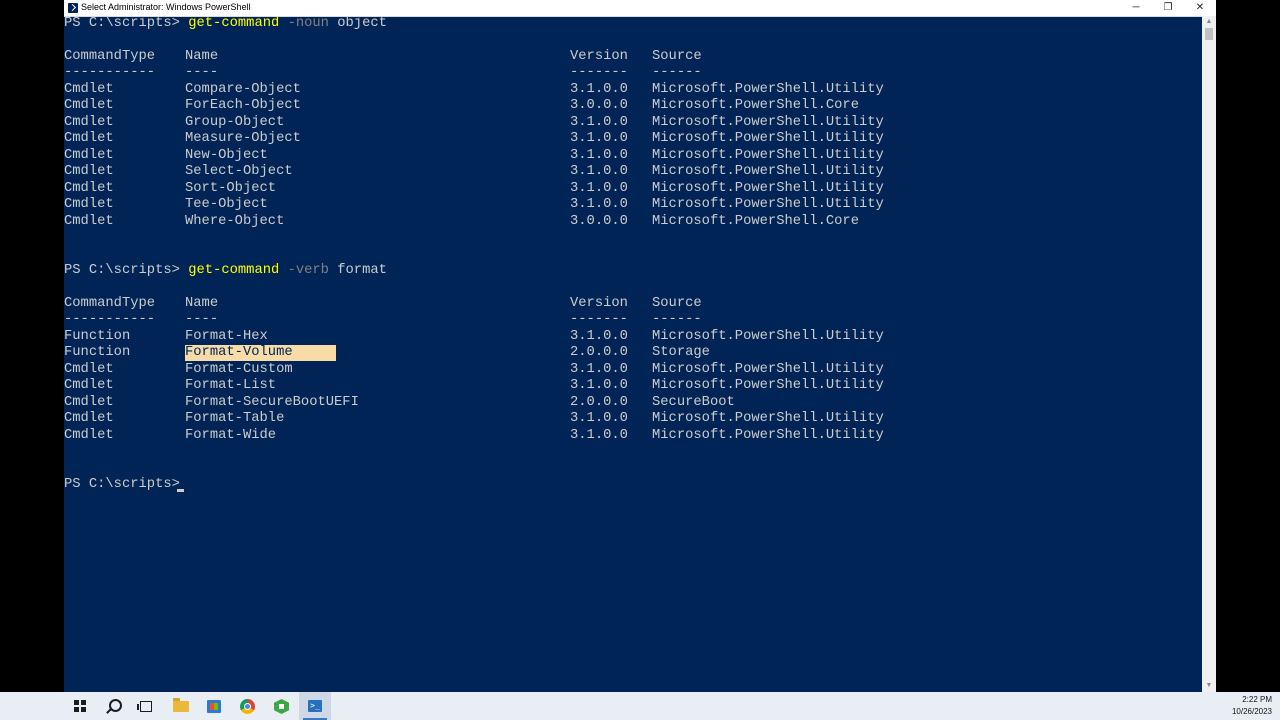 This screenshot has height=720, width=1280. What do you see at coordinates (235, 221) in the screenshot?
I see `cell-name: Where-Object` at bounding box center [235, 221].